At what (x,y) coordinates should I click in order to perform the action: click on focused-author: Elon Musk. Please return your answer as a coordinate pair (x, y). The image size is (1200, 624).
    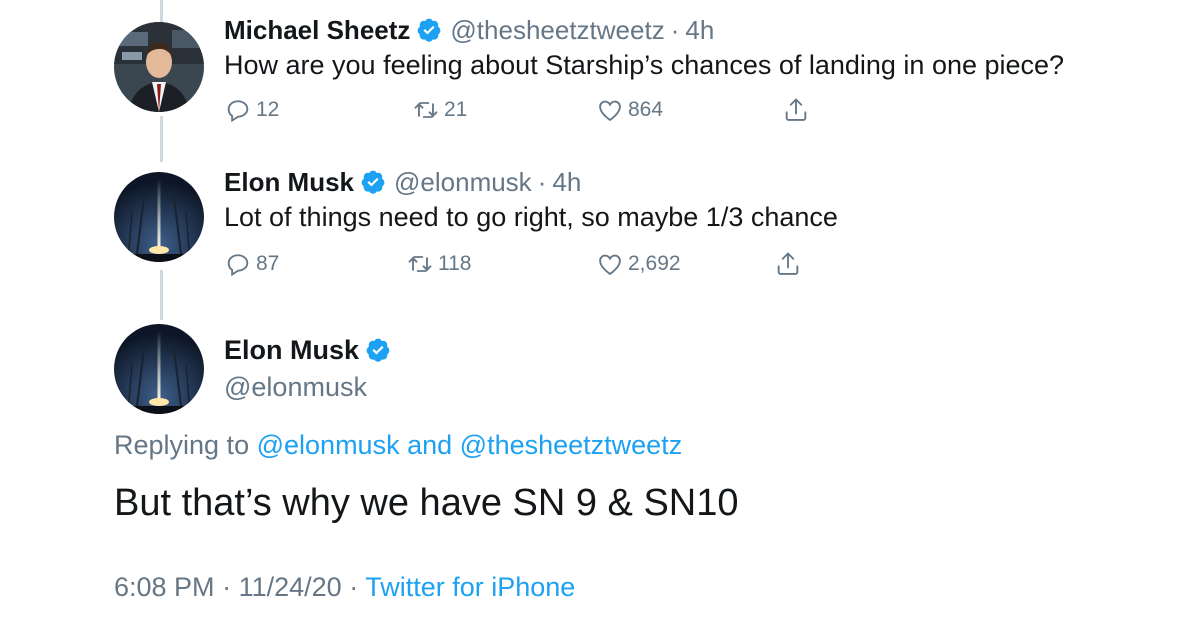
    Looking at the image, I should click on (311, 350).